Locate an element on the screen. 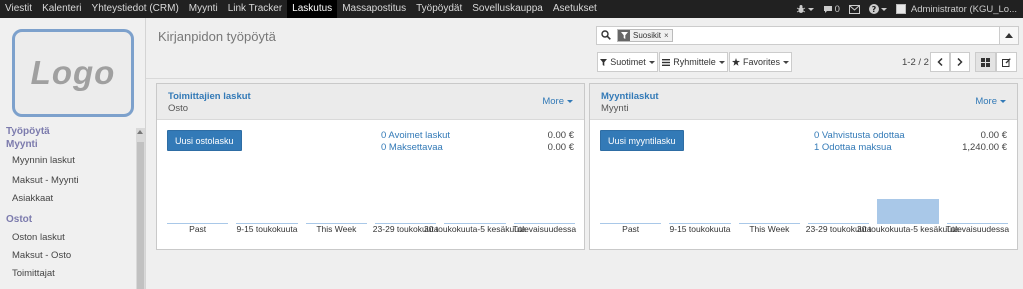 The height and width of the screenshot is (289, 1023). help-menu: ? is located at coordinates (877, 9).